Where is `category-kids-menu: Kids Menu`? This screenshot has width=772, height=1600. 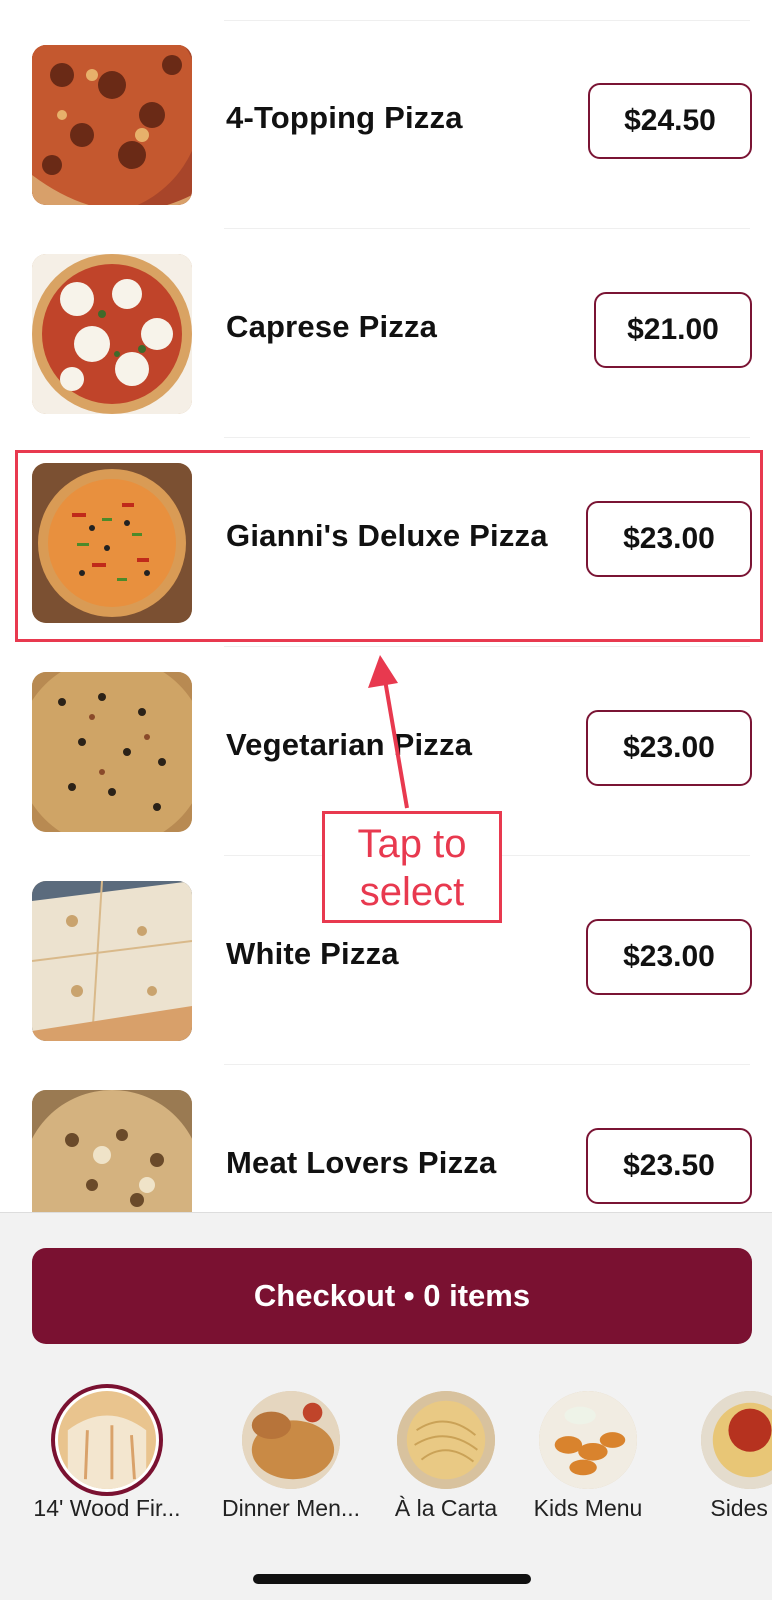 category-kids-menu: Kids Menu is located at coordinates (588, 1458).